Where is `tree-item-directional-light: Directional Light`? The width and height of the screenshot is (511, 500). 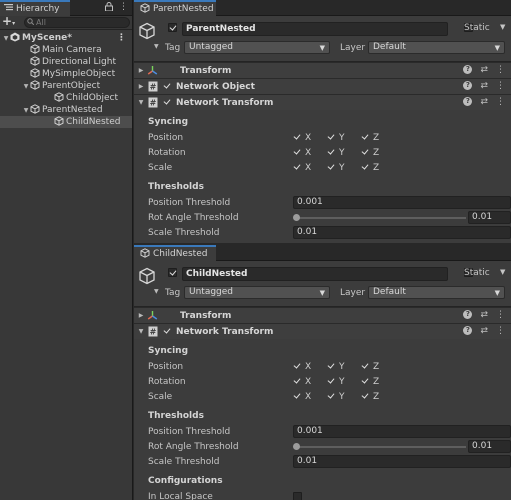 tree-item-directional-light: Directional Light is located at coordinates (66, 61).